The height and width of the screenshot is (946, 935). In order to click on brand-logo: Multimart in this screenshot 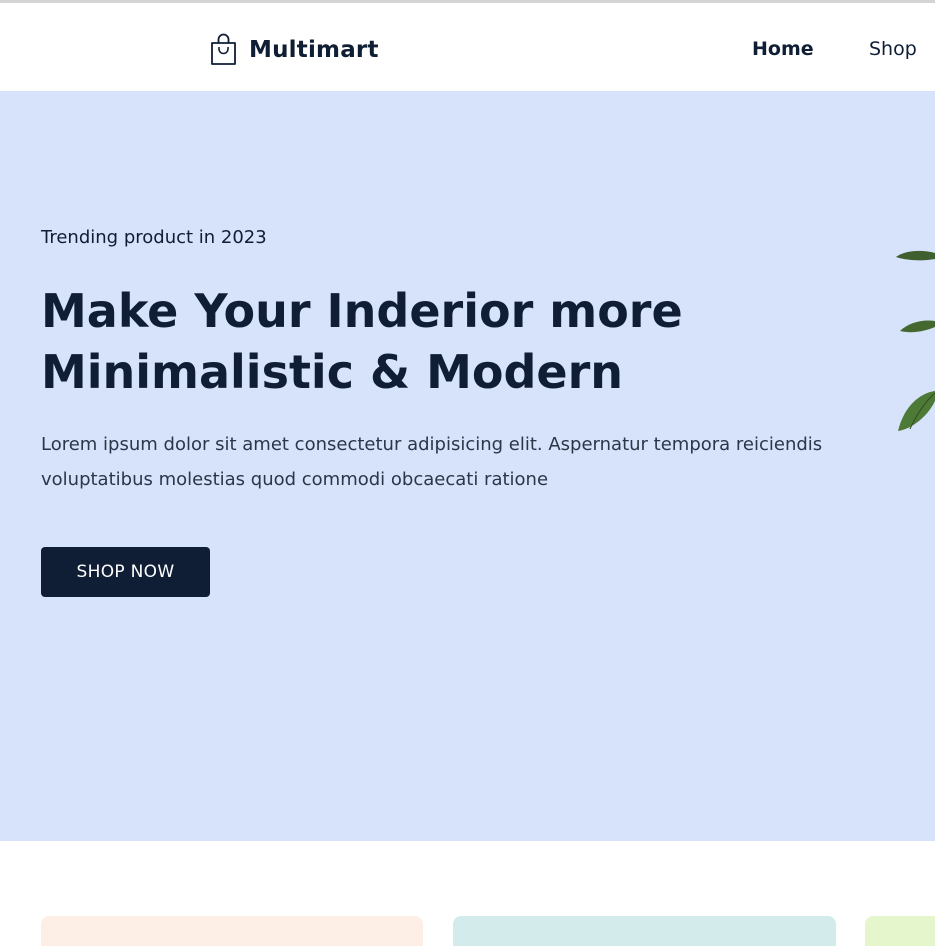, I will do `click(294, 49)`.